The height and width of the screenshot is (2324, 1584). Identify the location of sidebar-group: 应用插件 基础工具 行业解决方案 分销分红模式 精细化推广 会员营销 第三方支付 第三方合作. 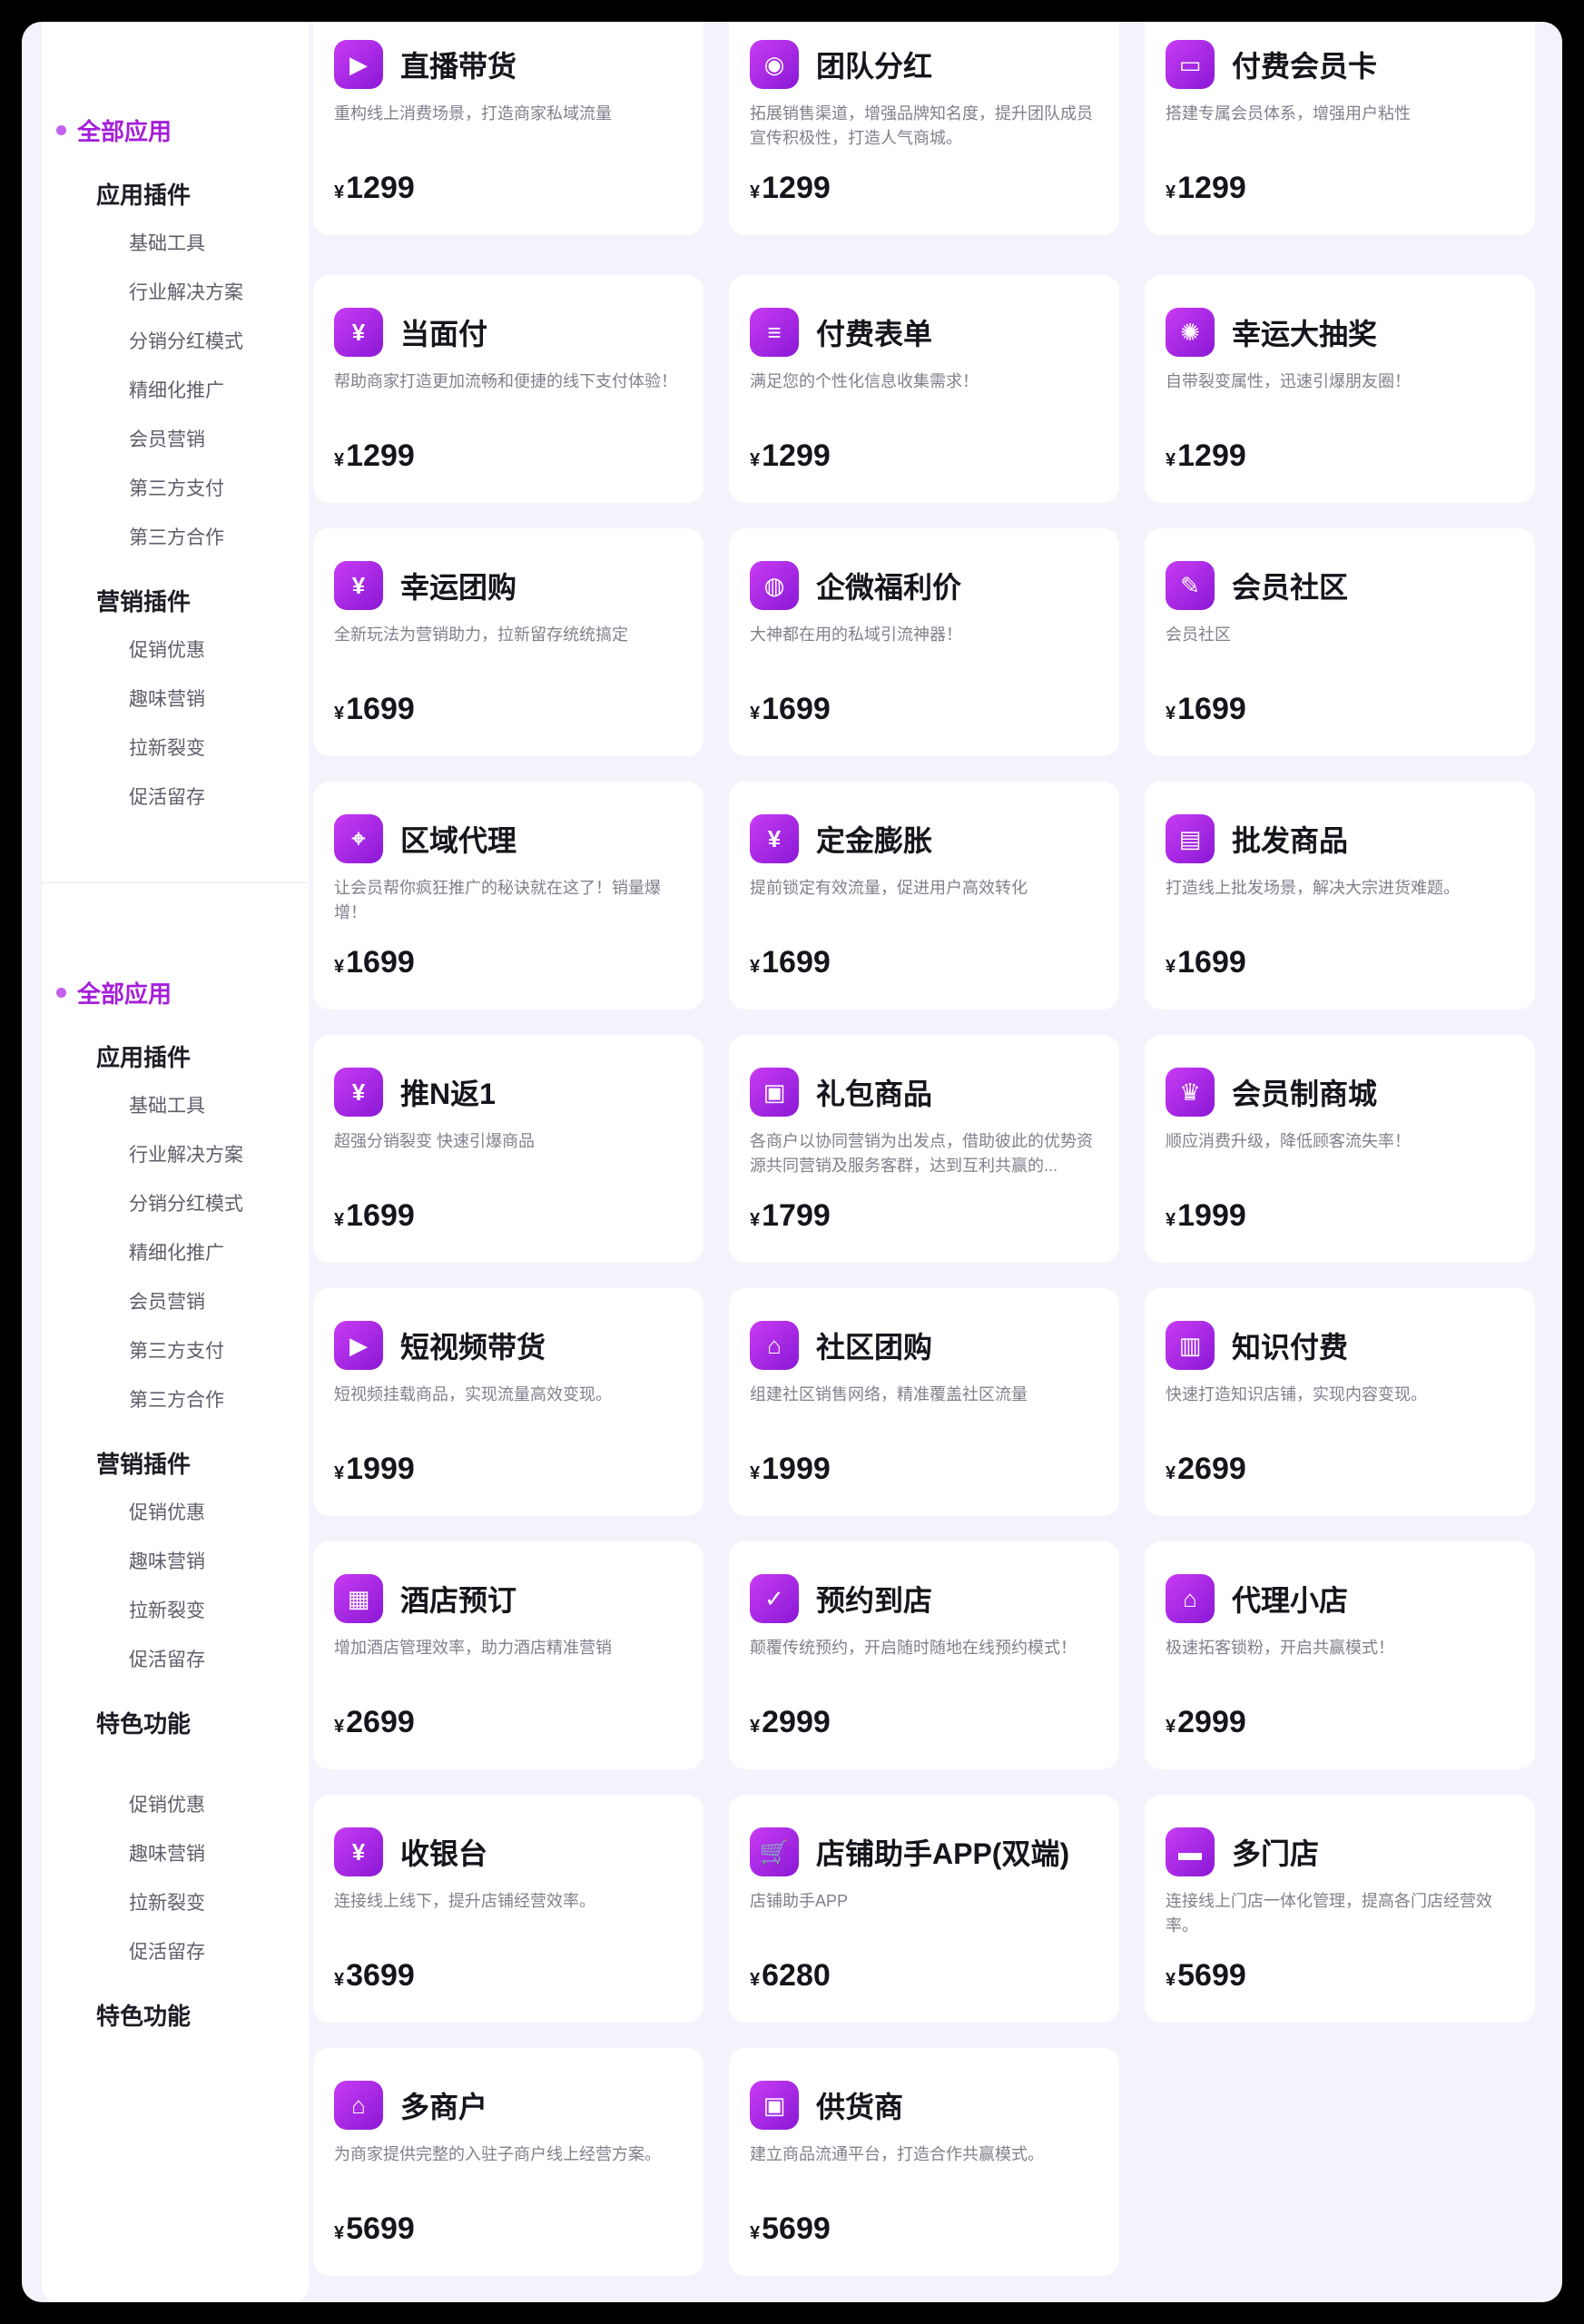
(175, 367).